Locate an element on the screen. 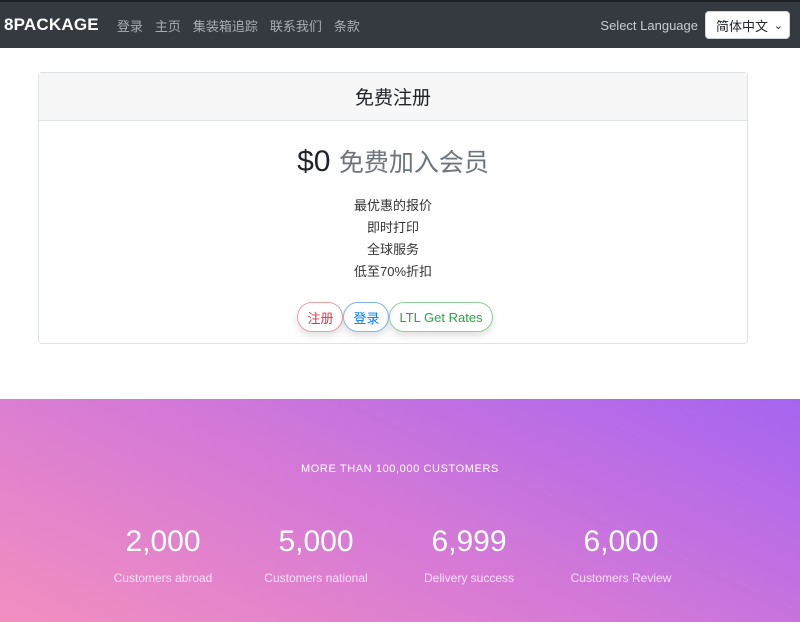 The width and height of the screenshot is (800, 622). login-button: 登录 is located at coordinates (366, 317).